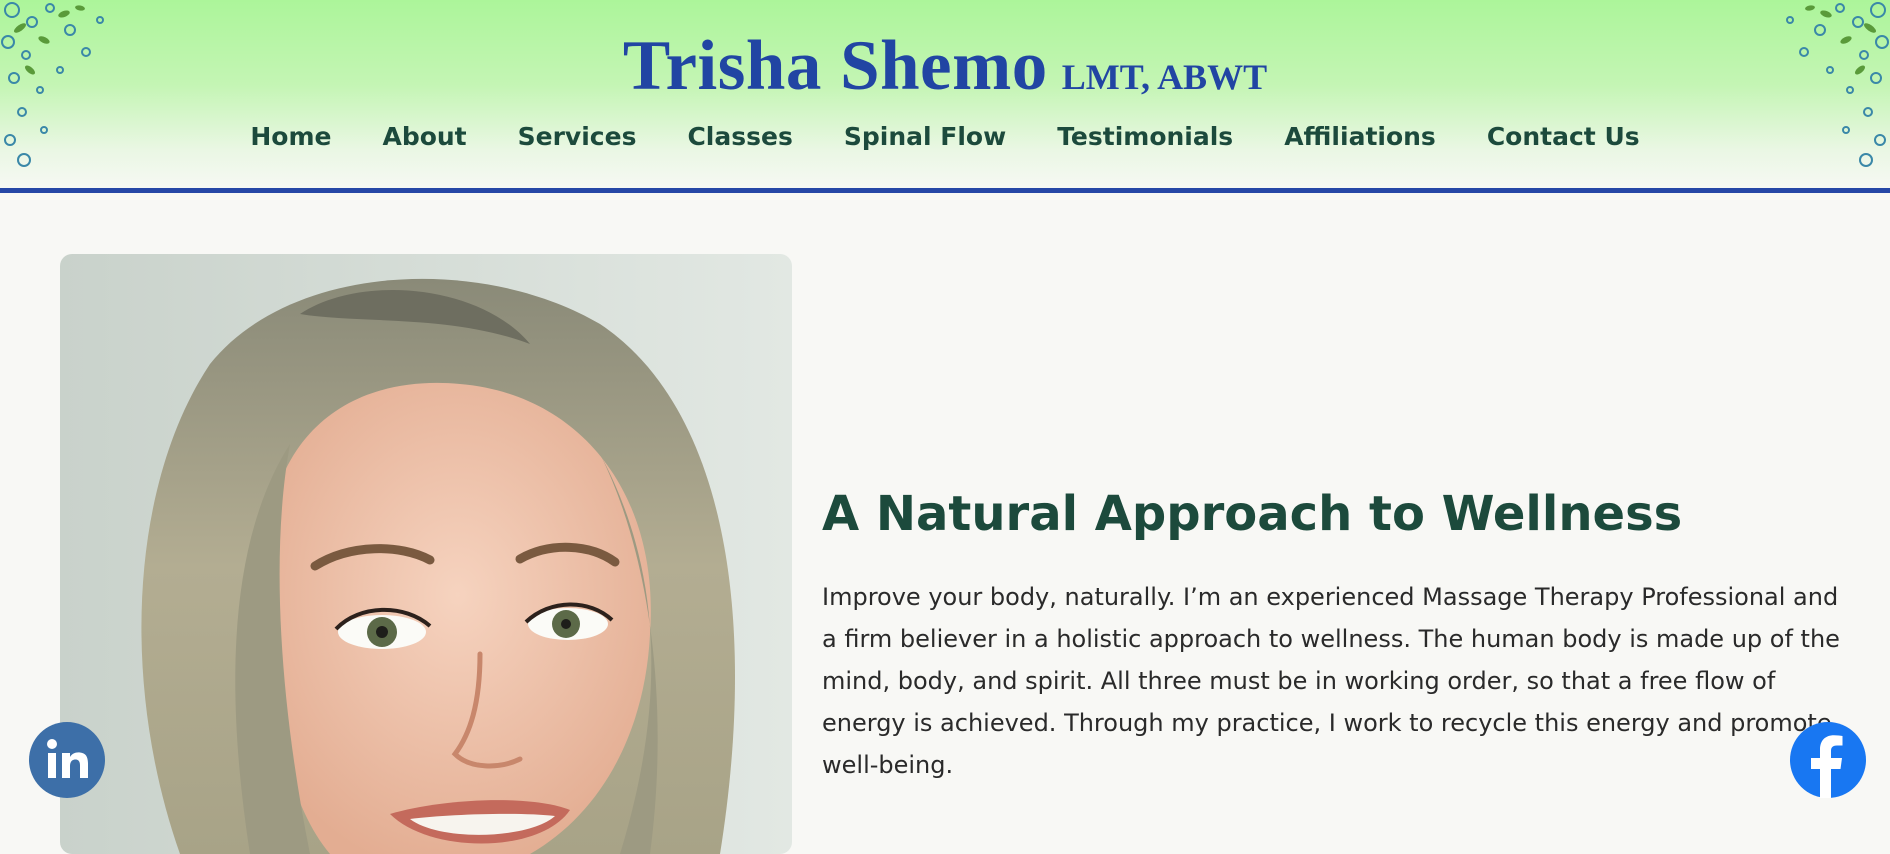 The height and width of the screenshot is (854, 1890). I want to click on nav-affiliations: Affiliations, so click(1360, 136).